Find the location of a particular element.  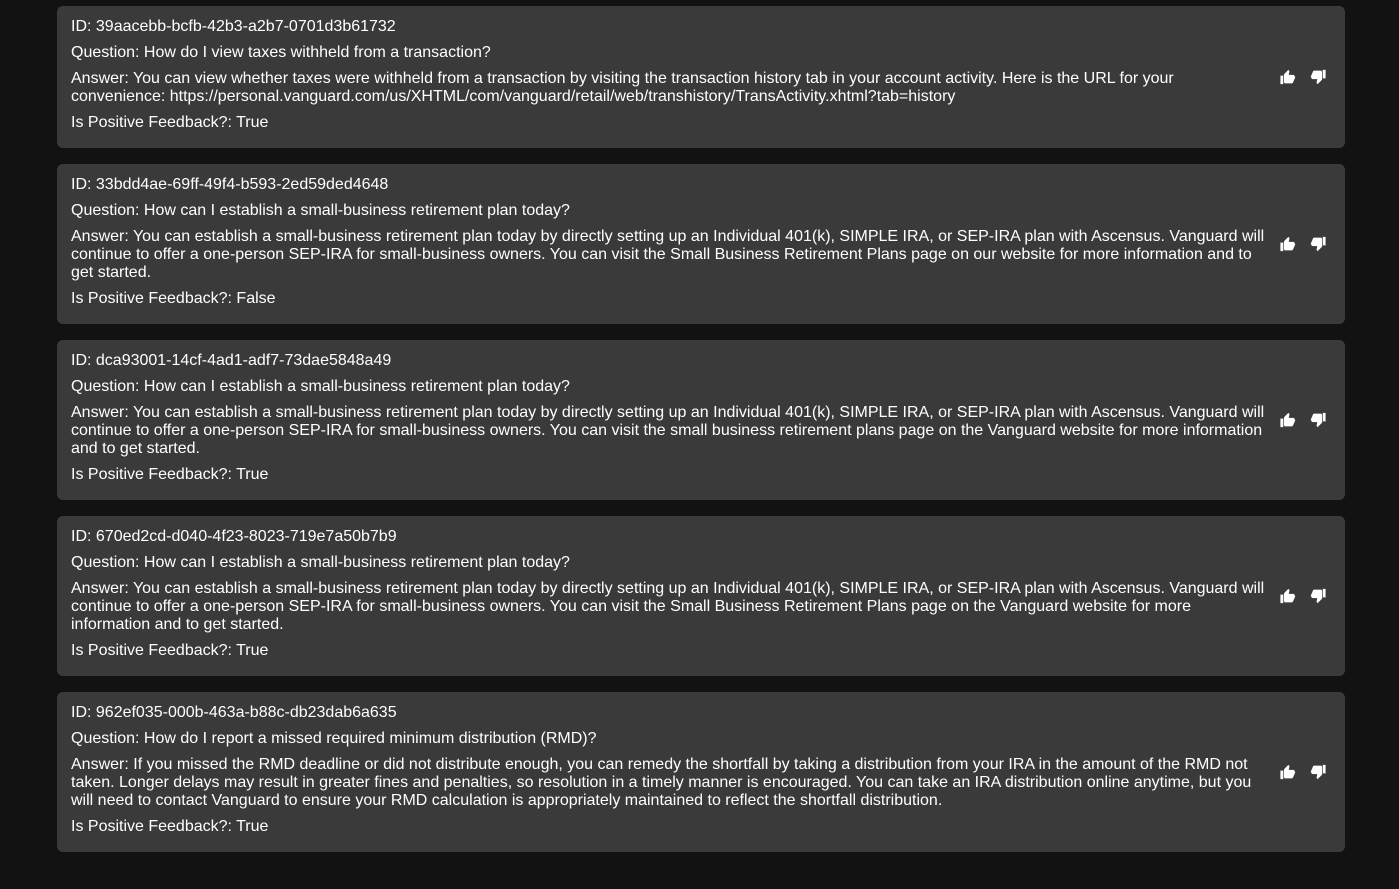

entry-id: ID: 39aacebb-bcfb-42b3-a2b7-0701d3b61732 is located at coordinates (233, 26).